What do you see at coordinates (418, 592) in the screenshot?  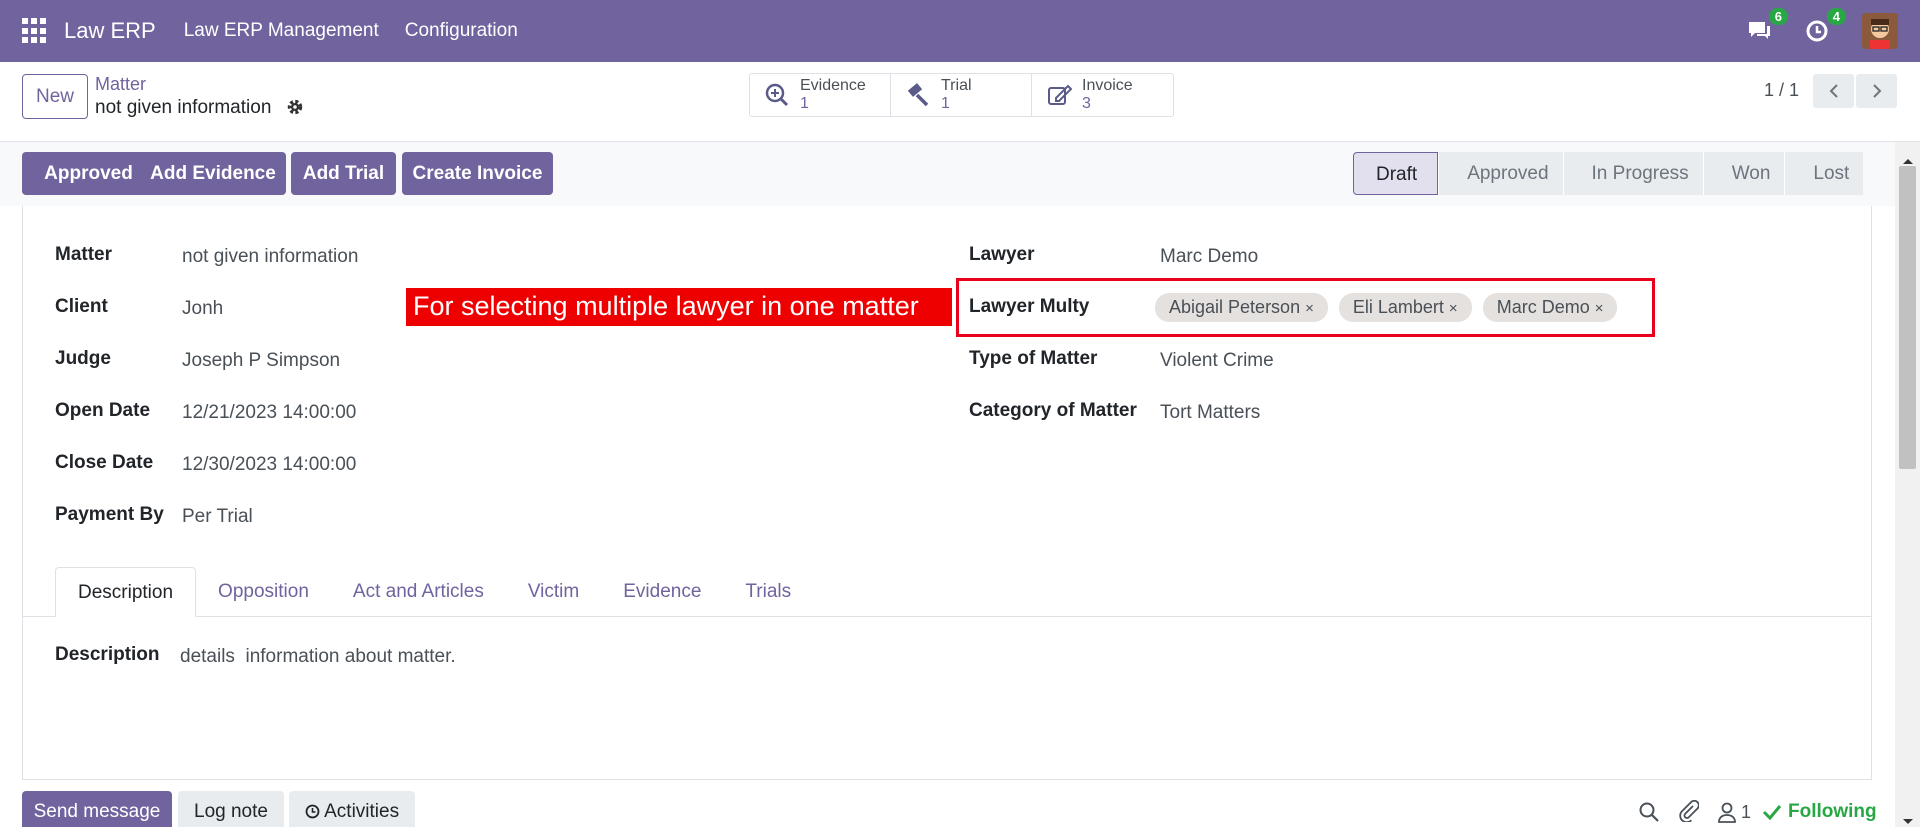 I see `tab-act-and-articles: Act and Articles` at bounding box center [418, 592].